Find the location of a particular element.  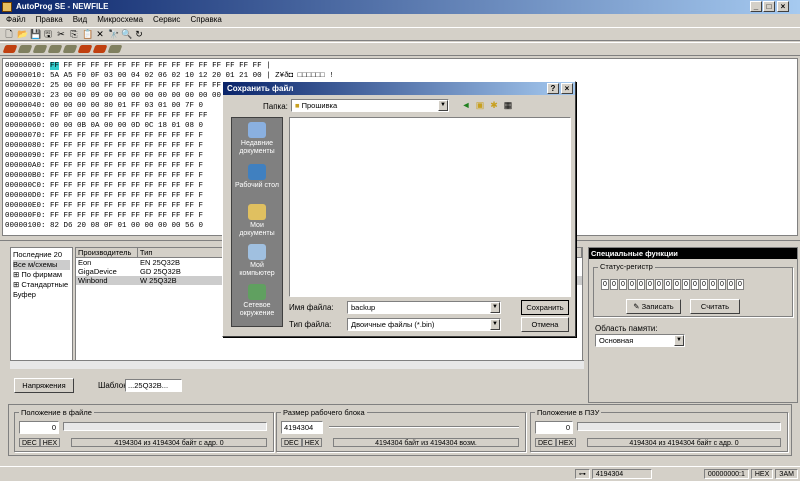

file-list is located at coordinates (430, 207).